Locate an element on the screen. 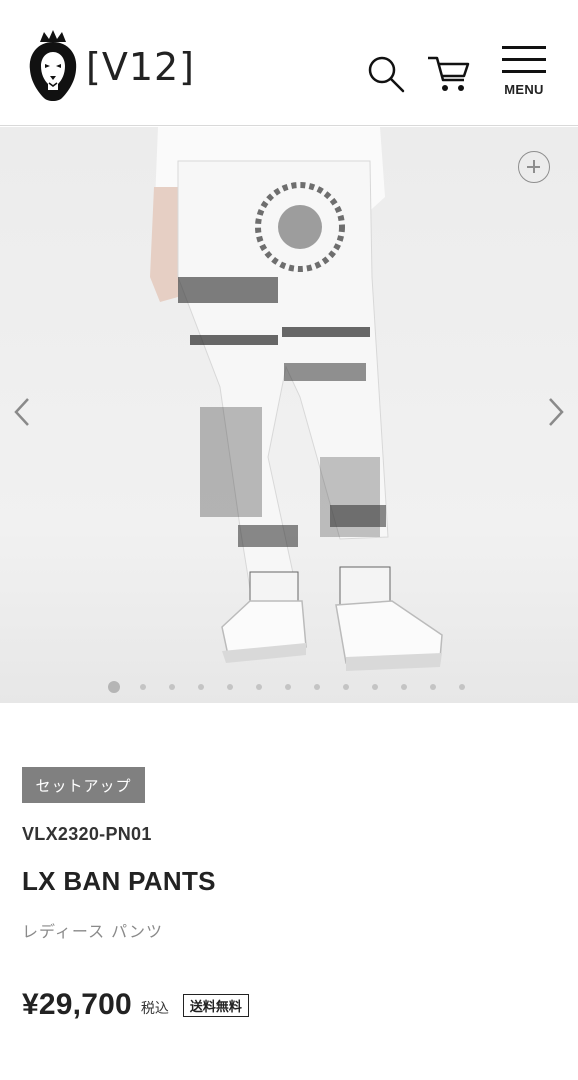 This screenshot has height=1080, width=578. search-icon is located at coordinates (386, 74).